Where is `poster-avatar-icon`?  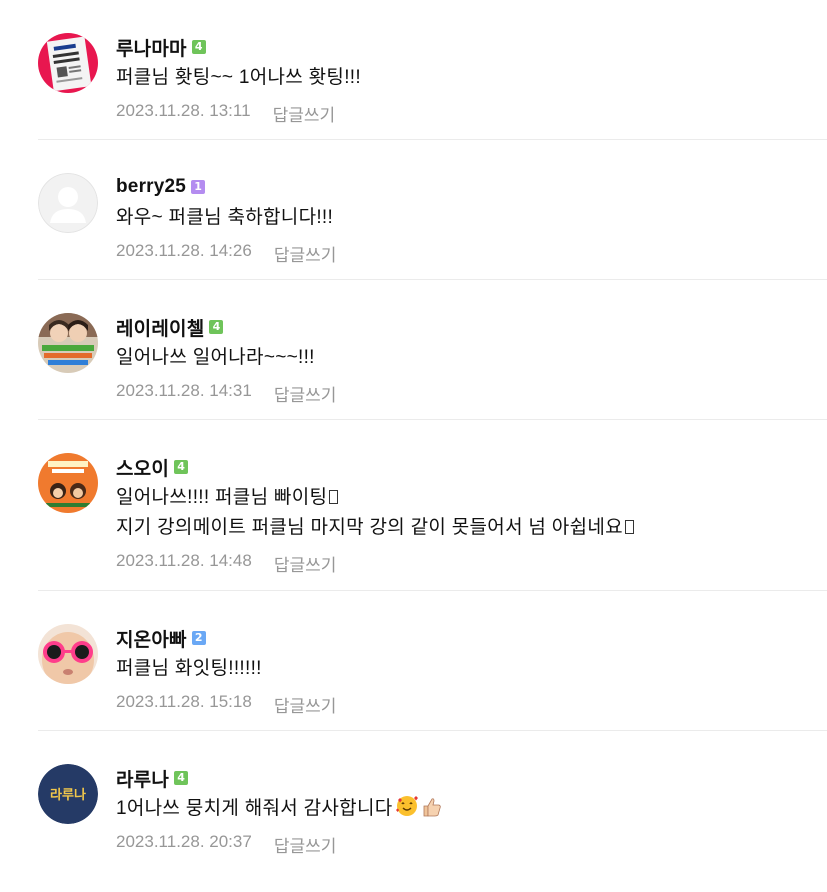
poster-avatar-icon is located at coordinates (68, 63).